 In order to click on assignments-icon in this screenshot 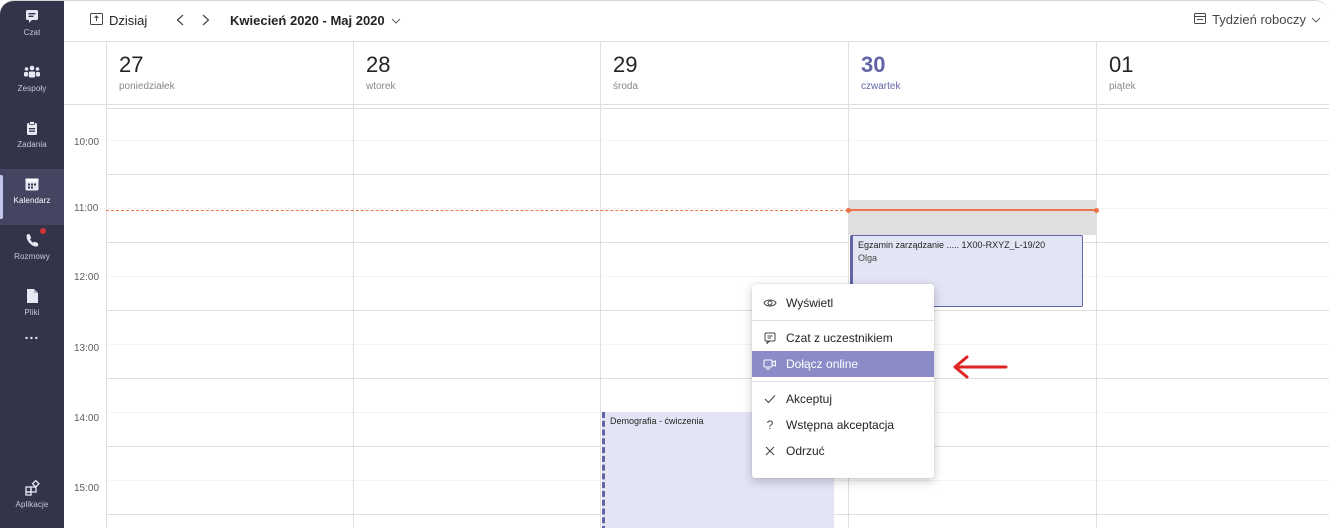, I will do `click(32, 128)`.